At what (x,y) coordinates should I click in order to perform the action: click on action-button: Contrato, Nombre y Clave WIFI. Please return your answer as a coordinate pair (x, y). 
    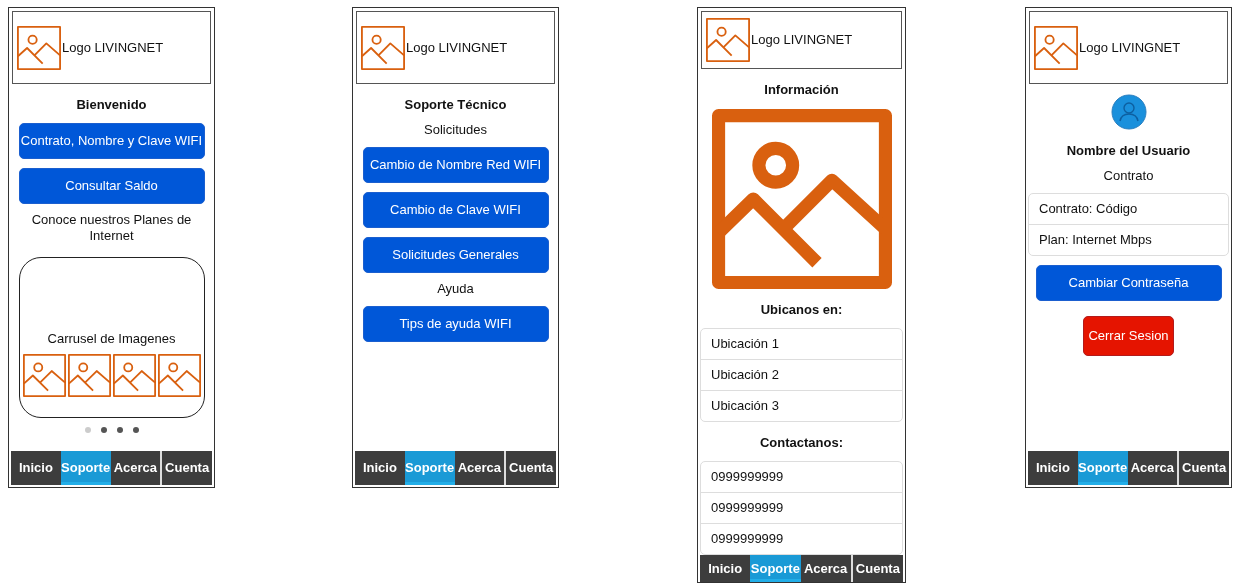
    Looking at the image, I should click on (111, 141).